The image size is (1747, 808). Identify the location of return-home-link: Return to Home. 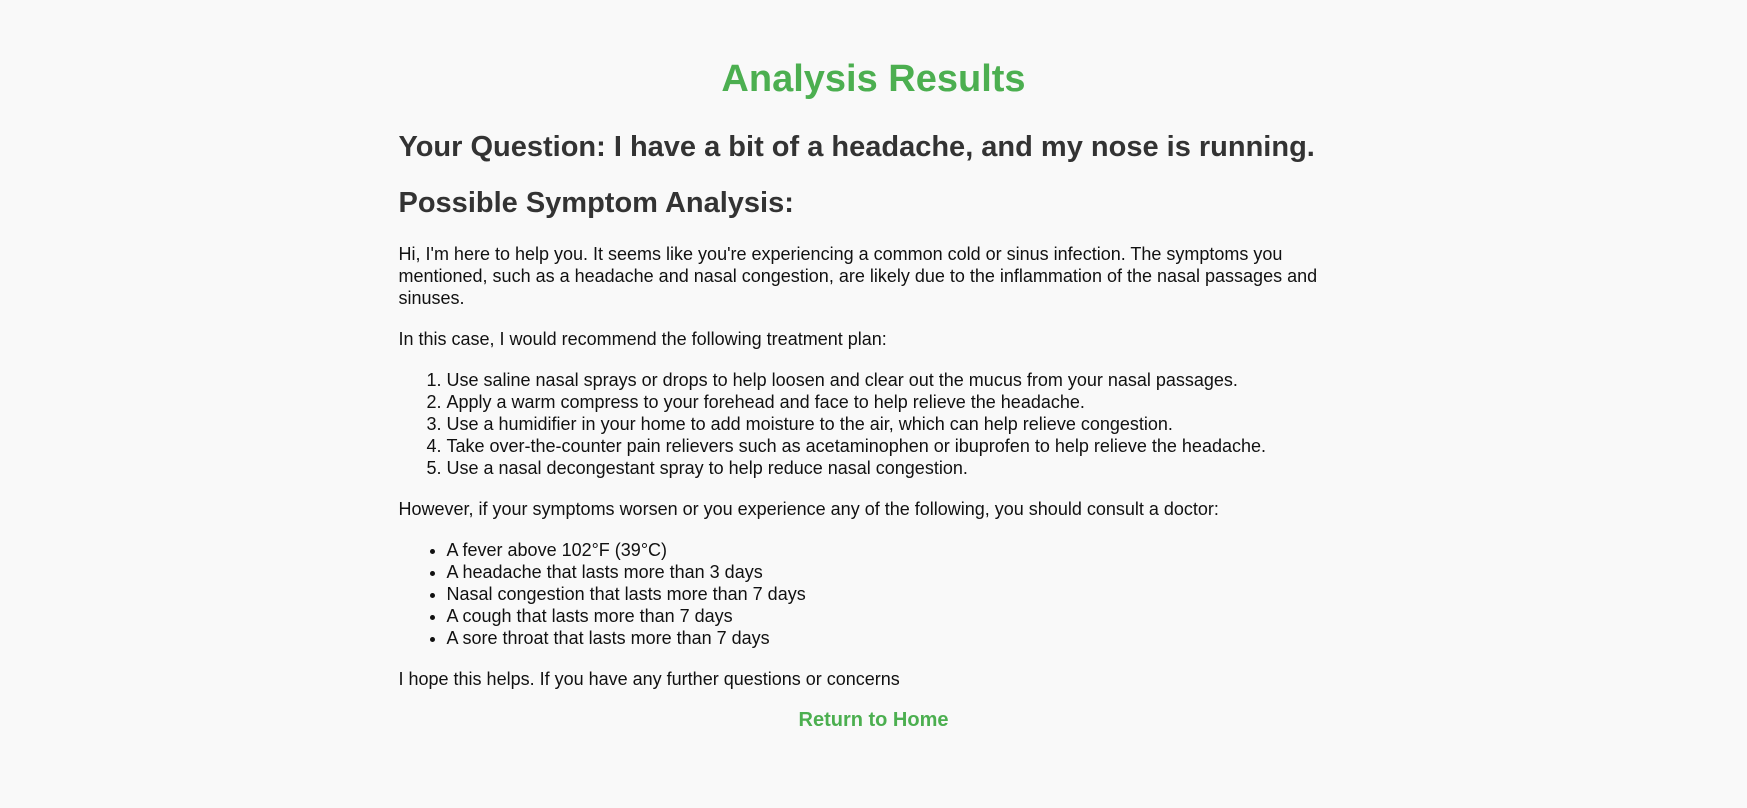
(874, 720).